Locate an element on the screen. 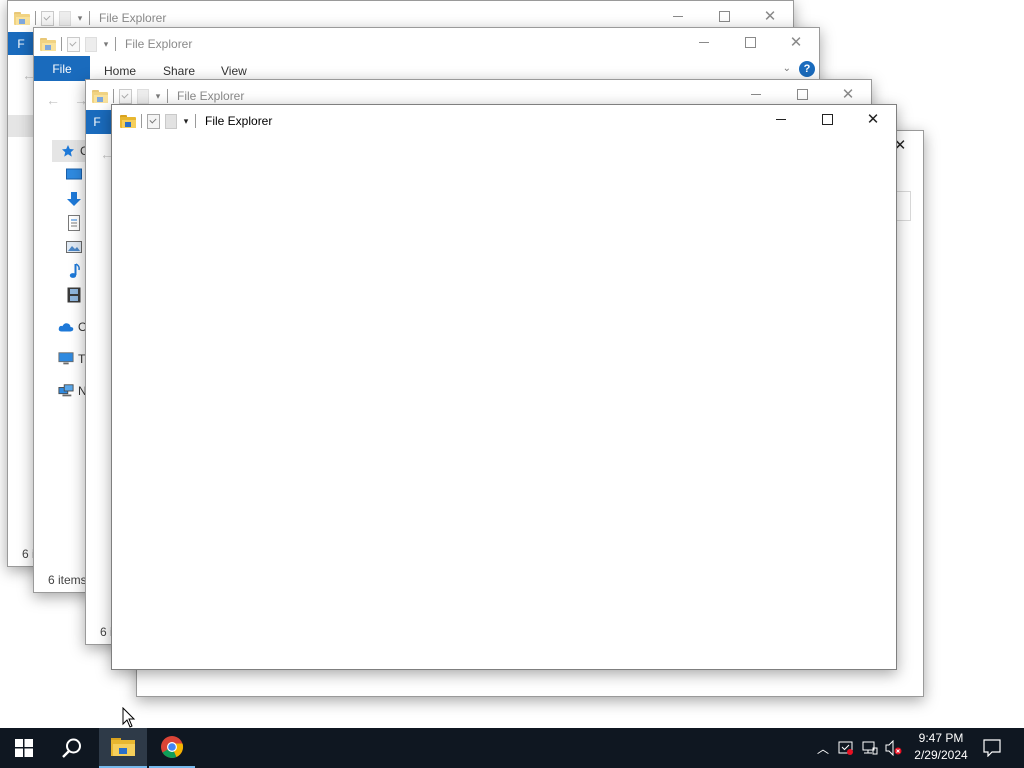 The image size is (1024, 768). nav-onedrive: O is located at coordinates (72, 327).